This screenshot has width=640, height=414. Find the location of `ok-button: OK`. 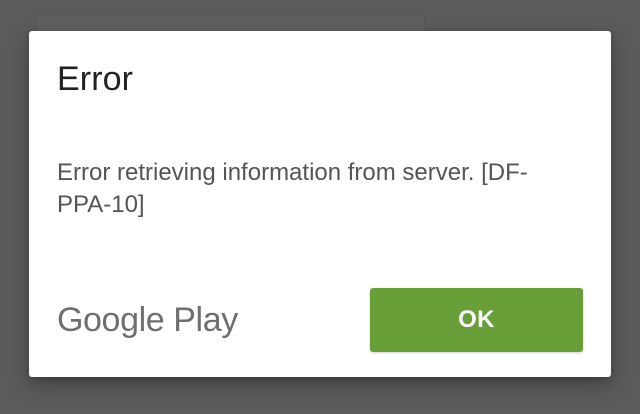

ok-button: OK is located at coordinates (476, 320).